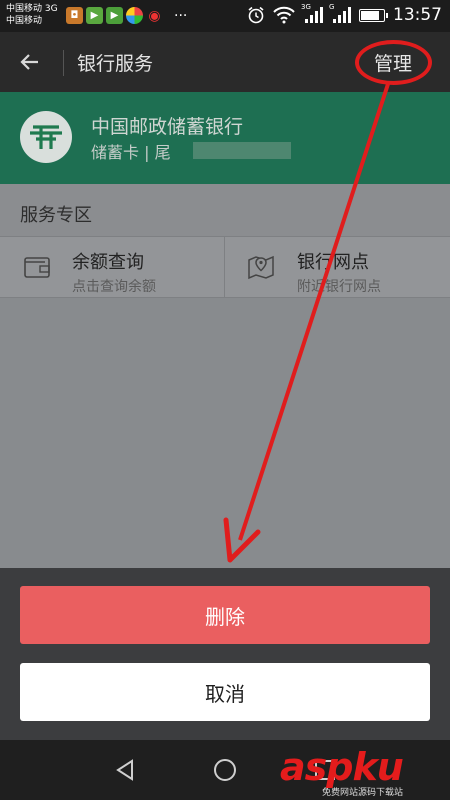  Describe the element at coordinates (131, 152) in the screenshot. I see `card-info: 储蓄卡 | 尾` at that location.